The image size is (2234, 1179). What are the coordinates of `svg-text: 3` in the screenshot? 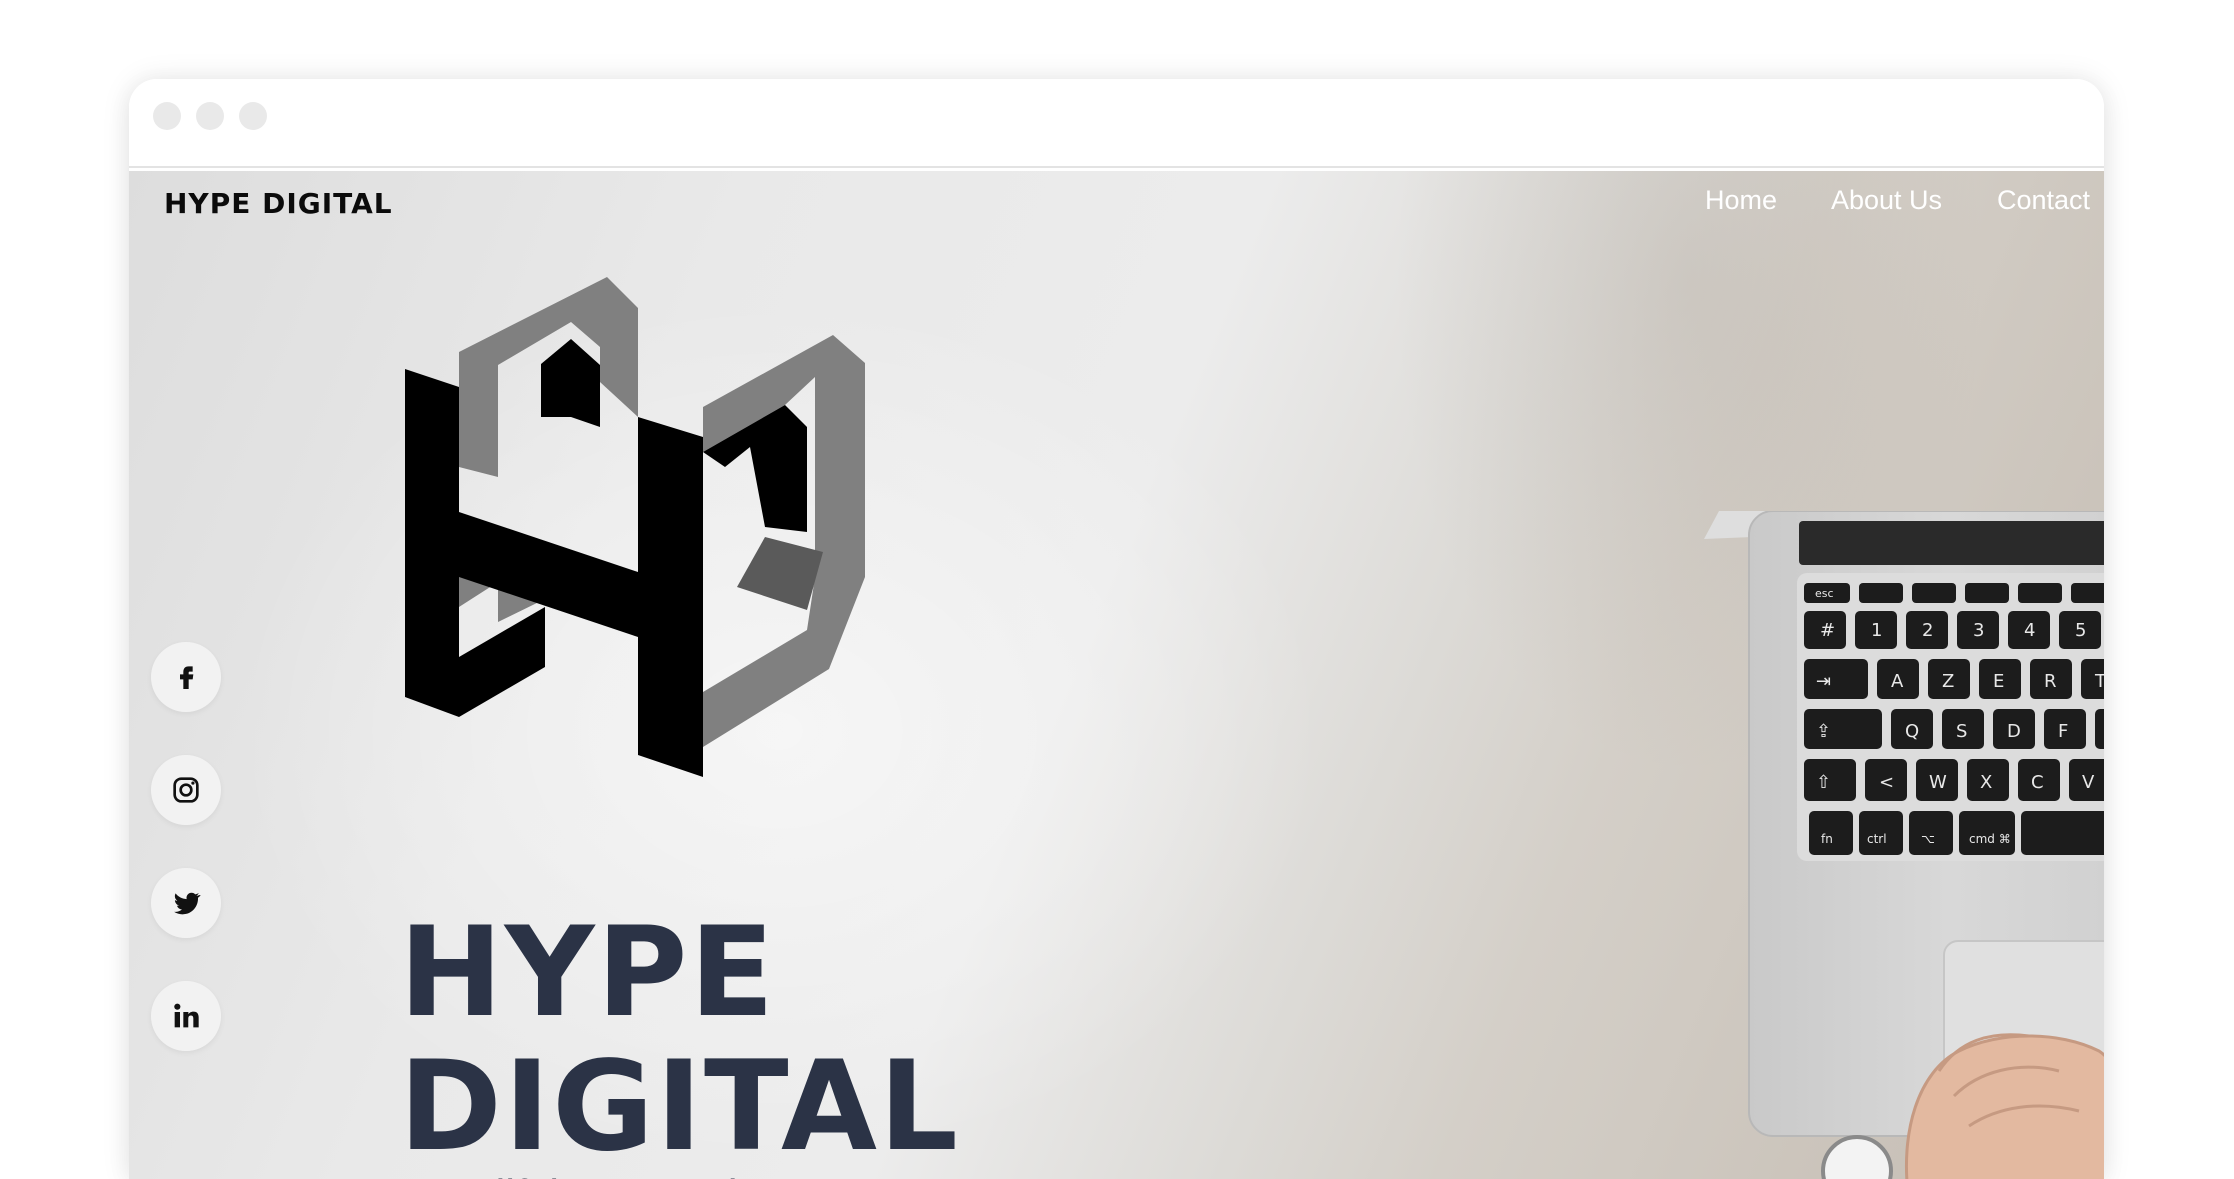 It's located at (1978, 630).